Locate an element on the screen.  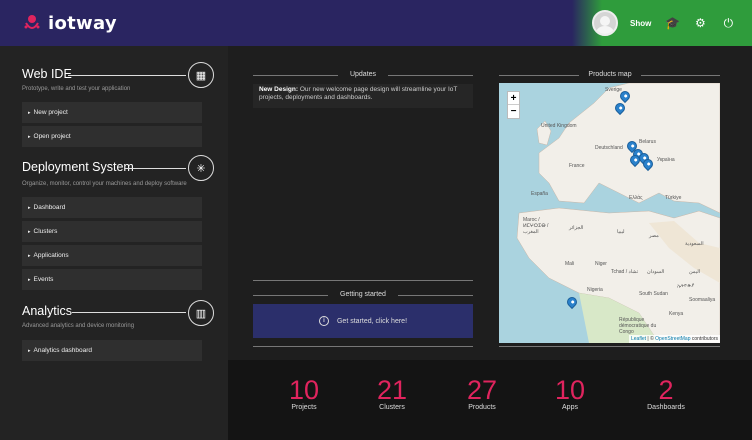
map-label: United Kingdom is located at coordinates (559, 126).